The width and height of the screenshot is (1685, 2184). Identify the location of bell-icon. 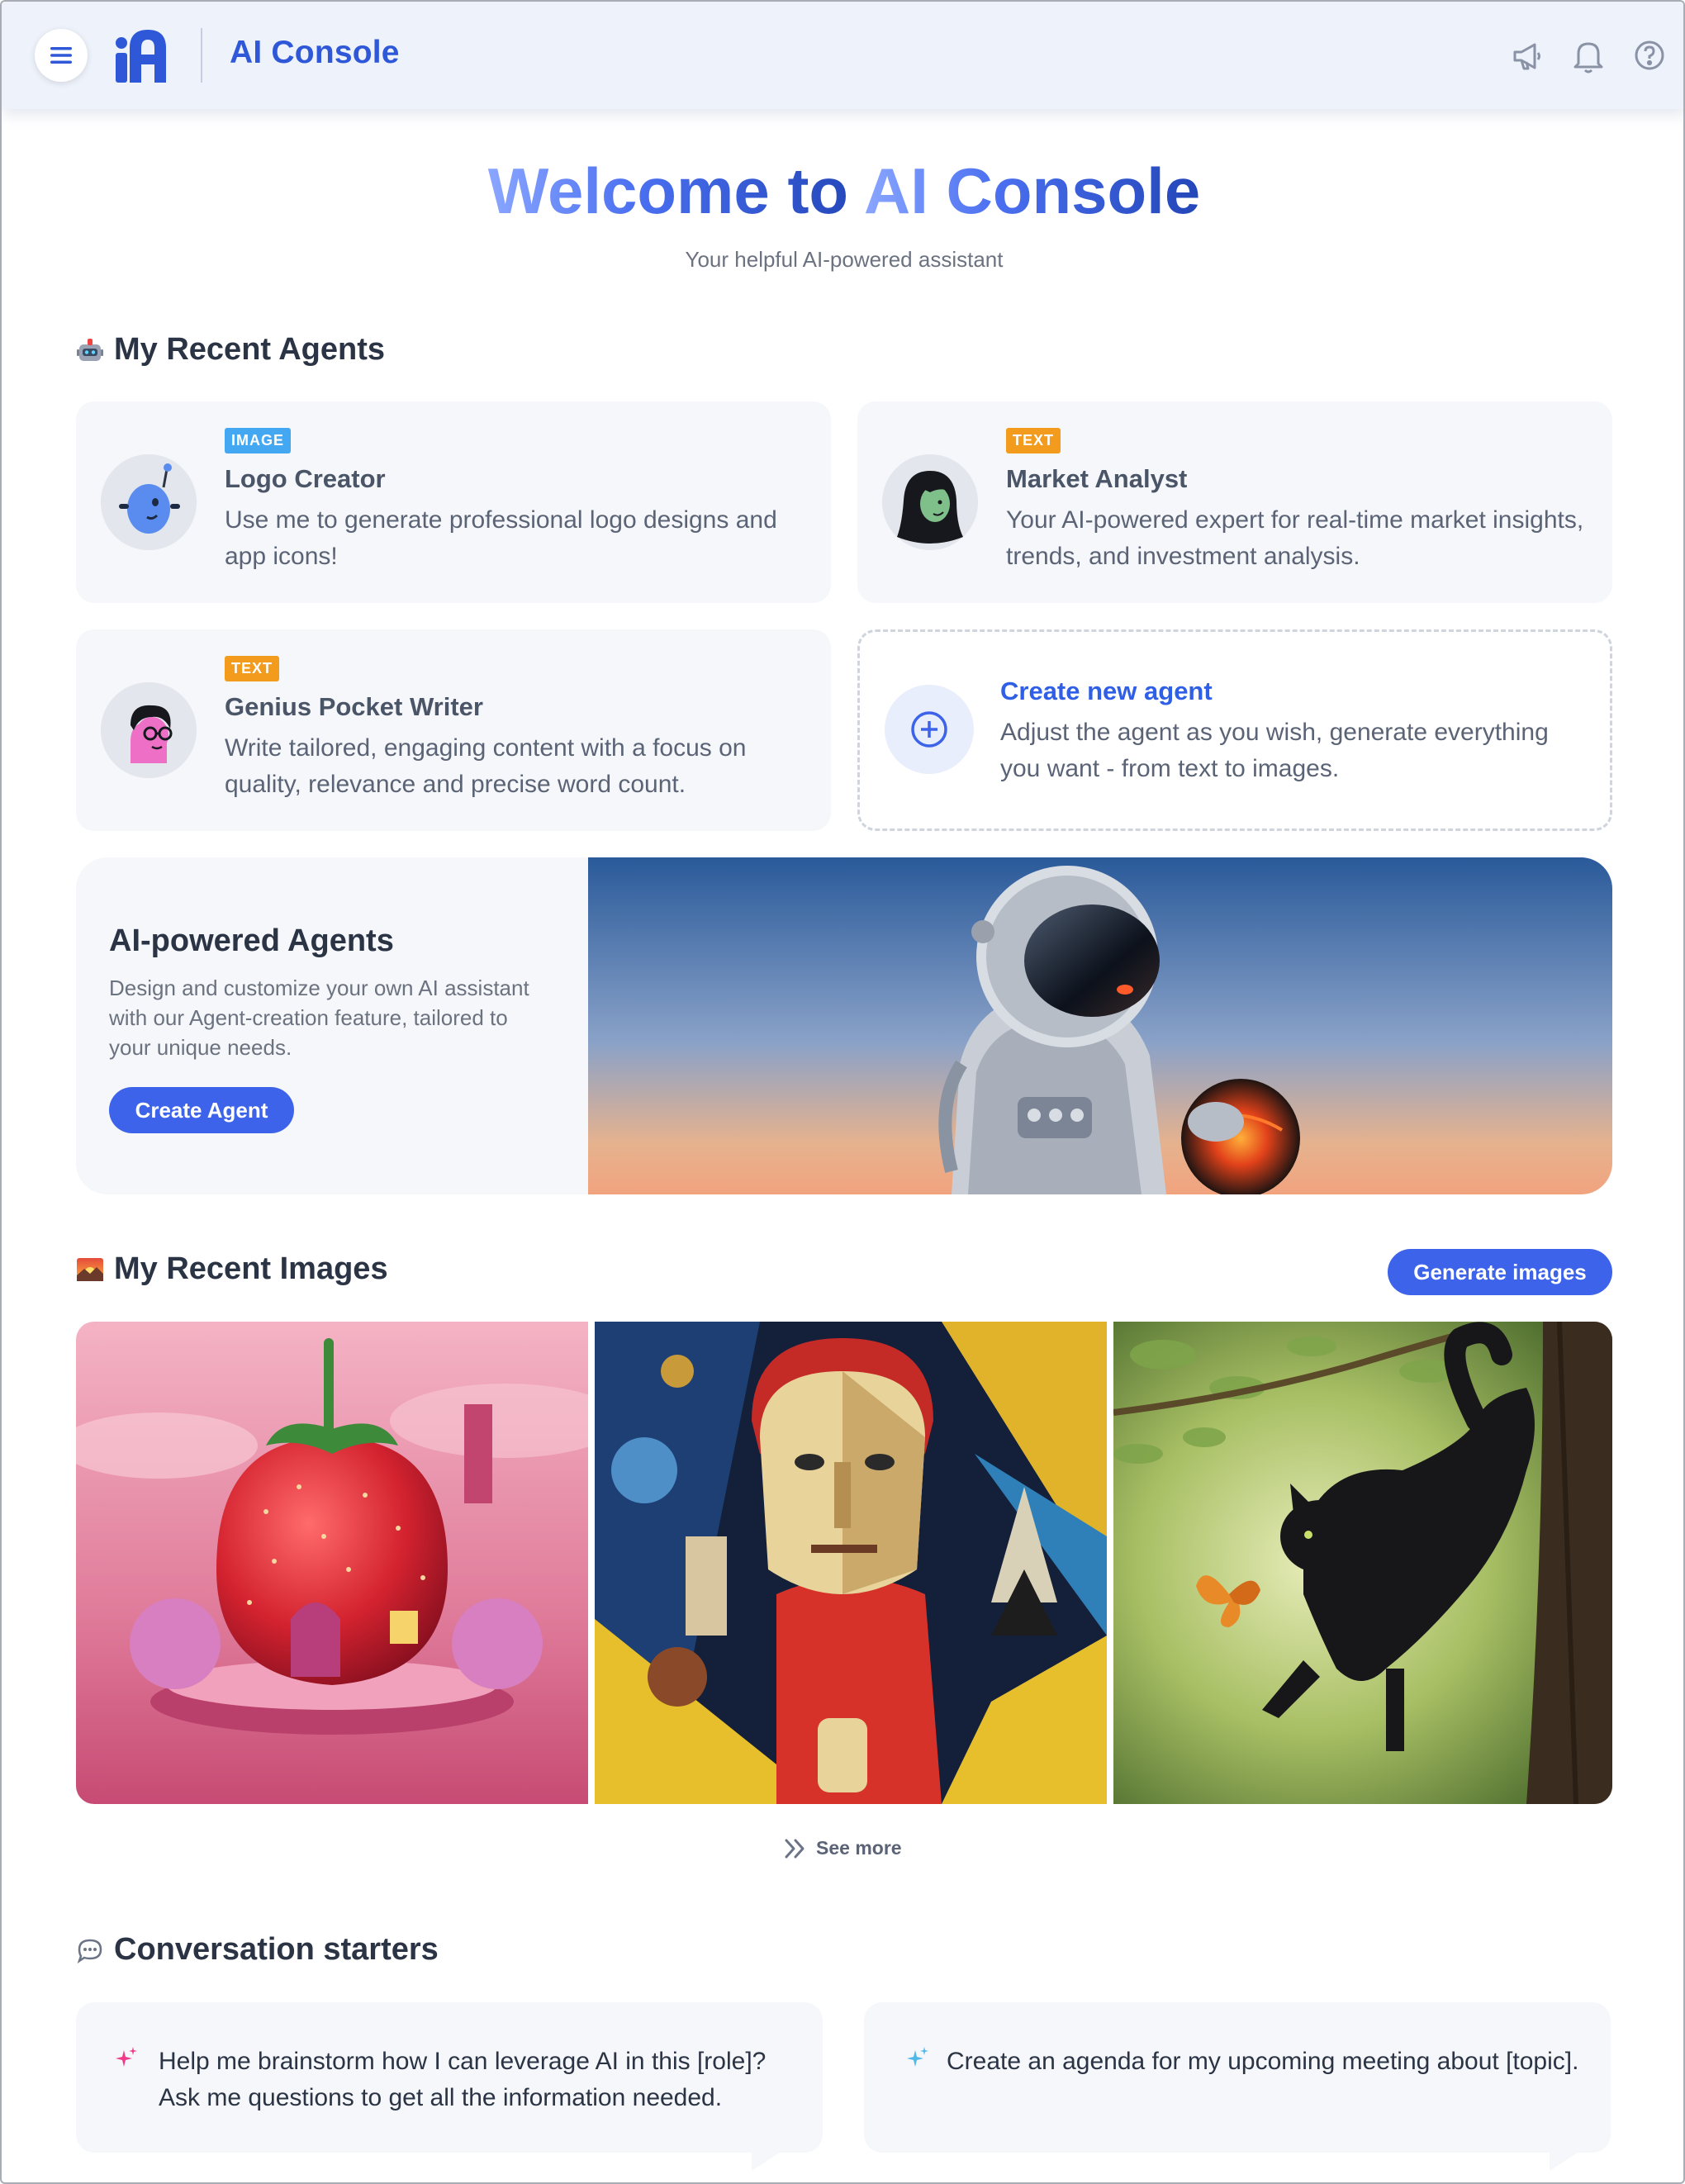
(1588, 55).